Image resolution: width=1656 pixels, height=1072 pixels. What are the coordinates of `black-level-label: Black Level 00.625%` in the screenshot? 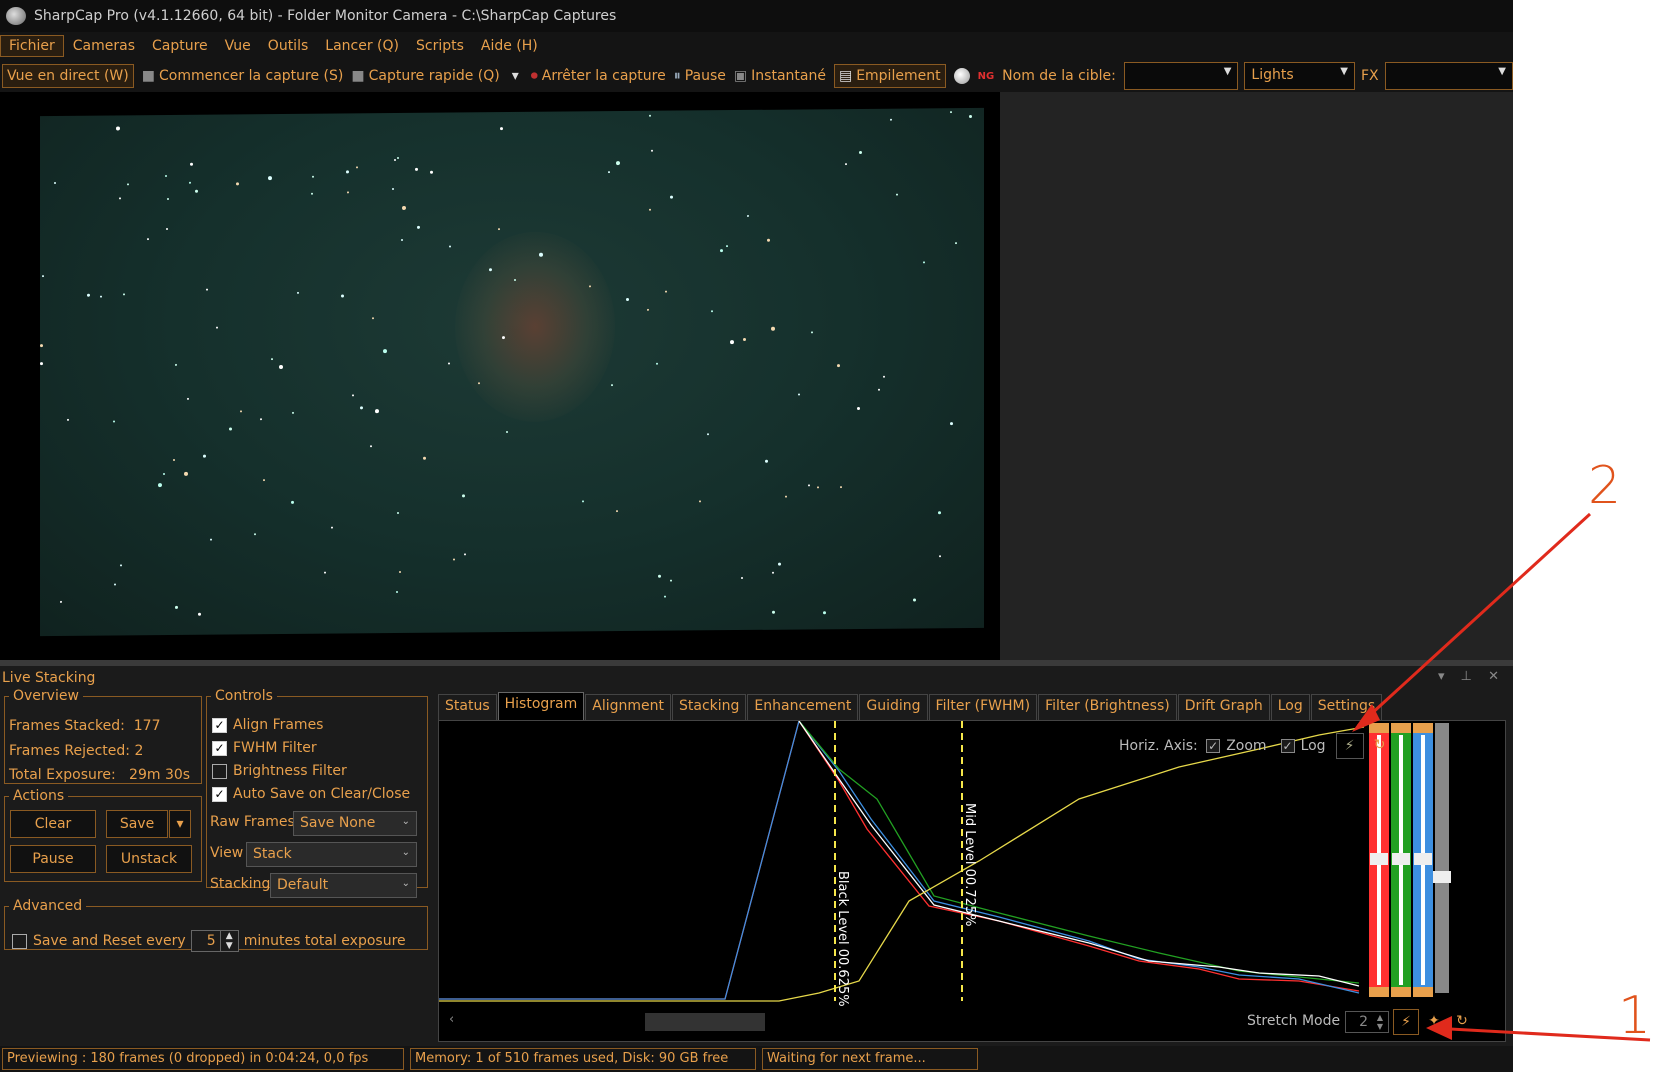 It's located at (842, 939).